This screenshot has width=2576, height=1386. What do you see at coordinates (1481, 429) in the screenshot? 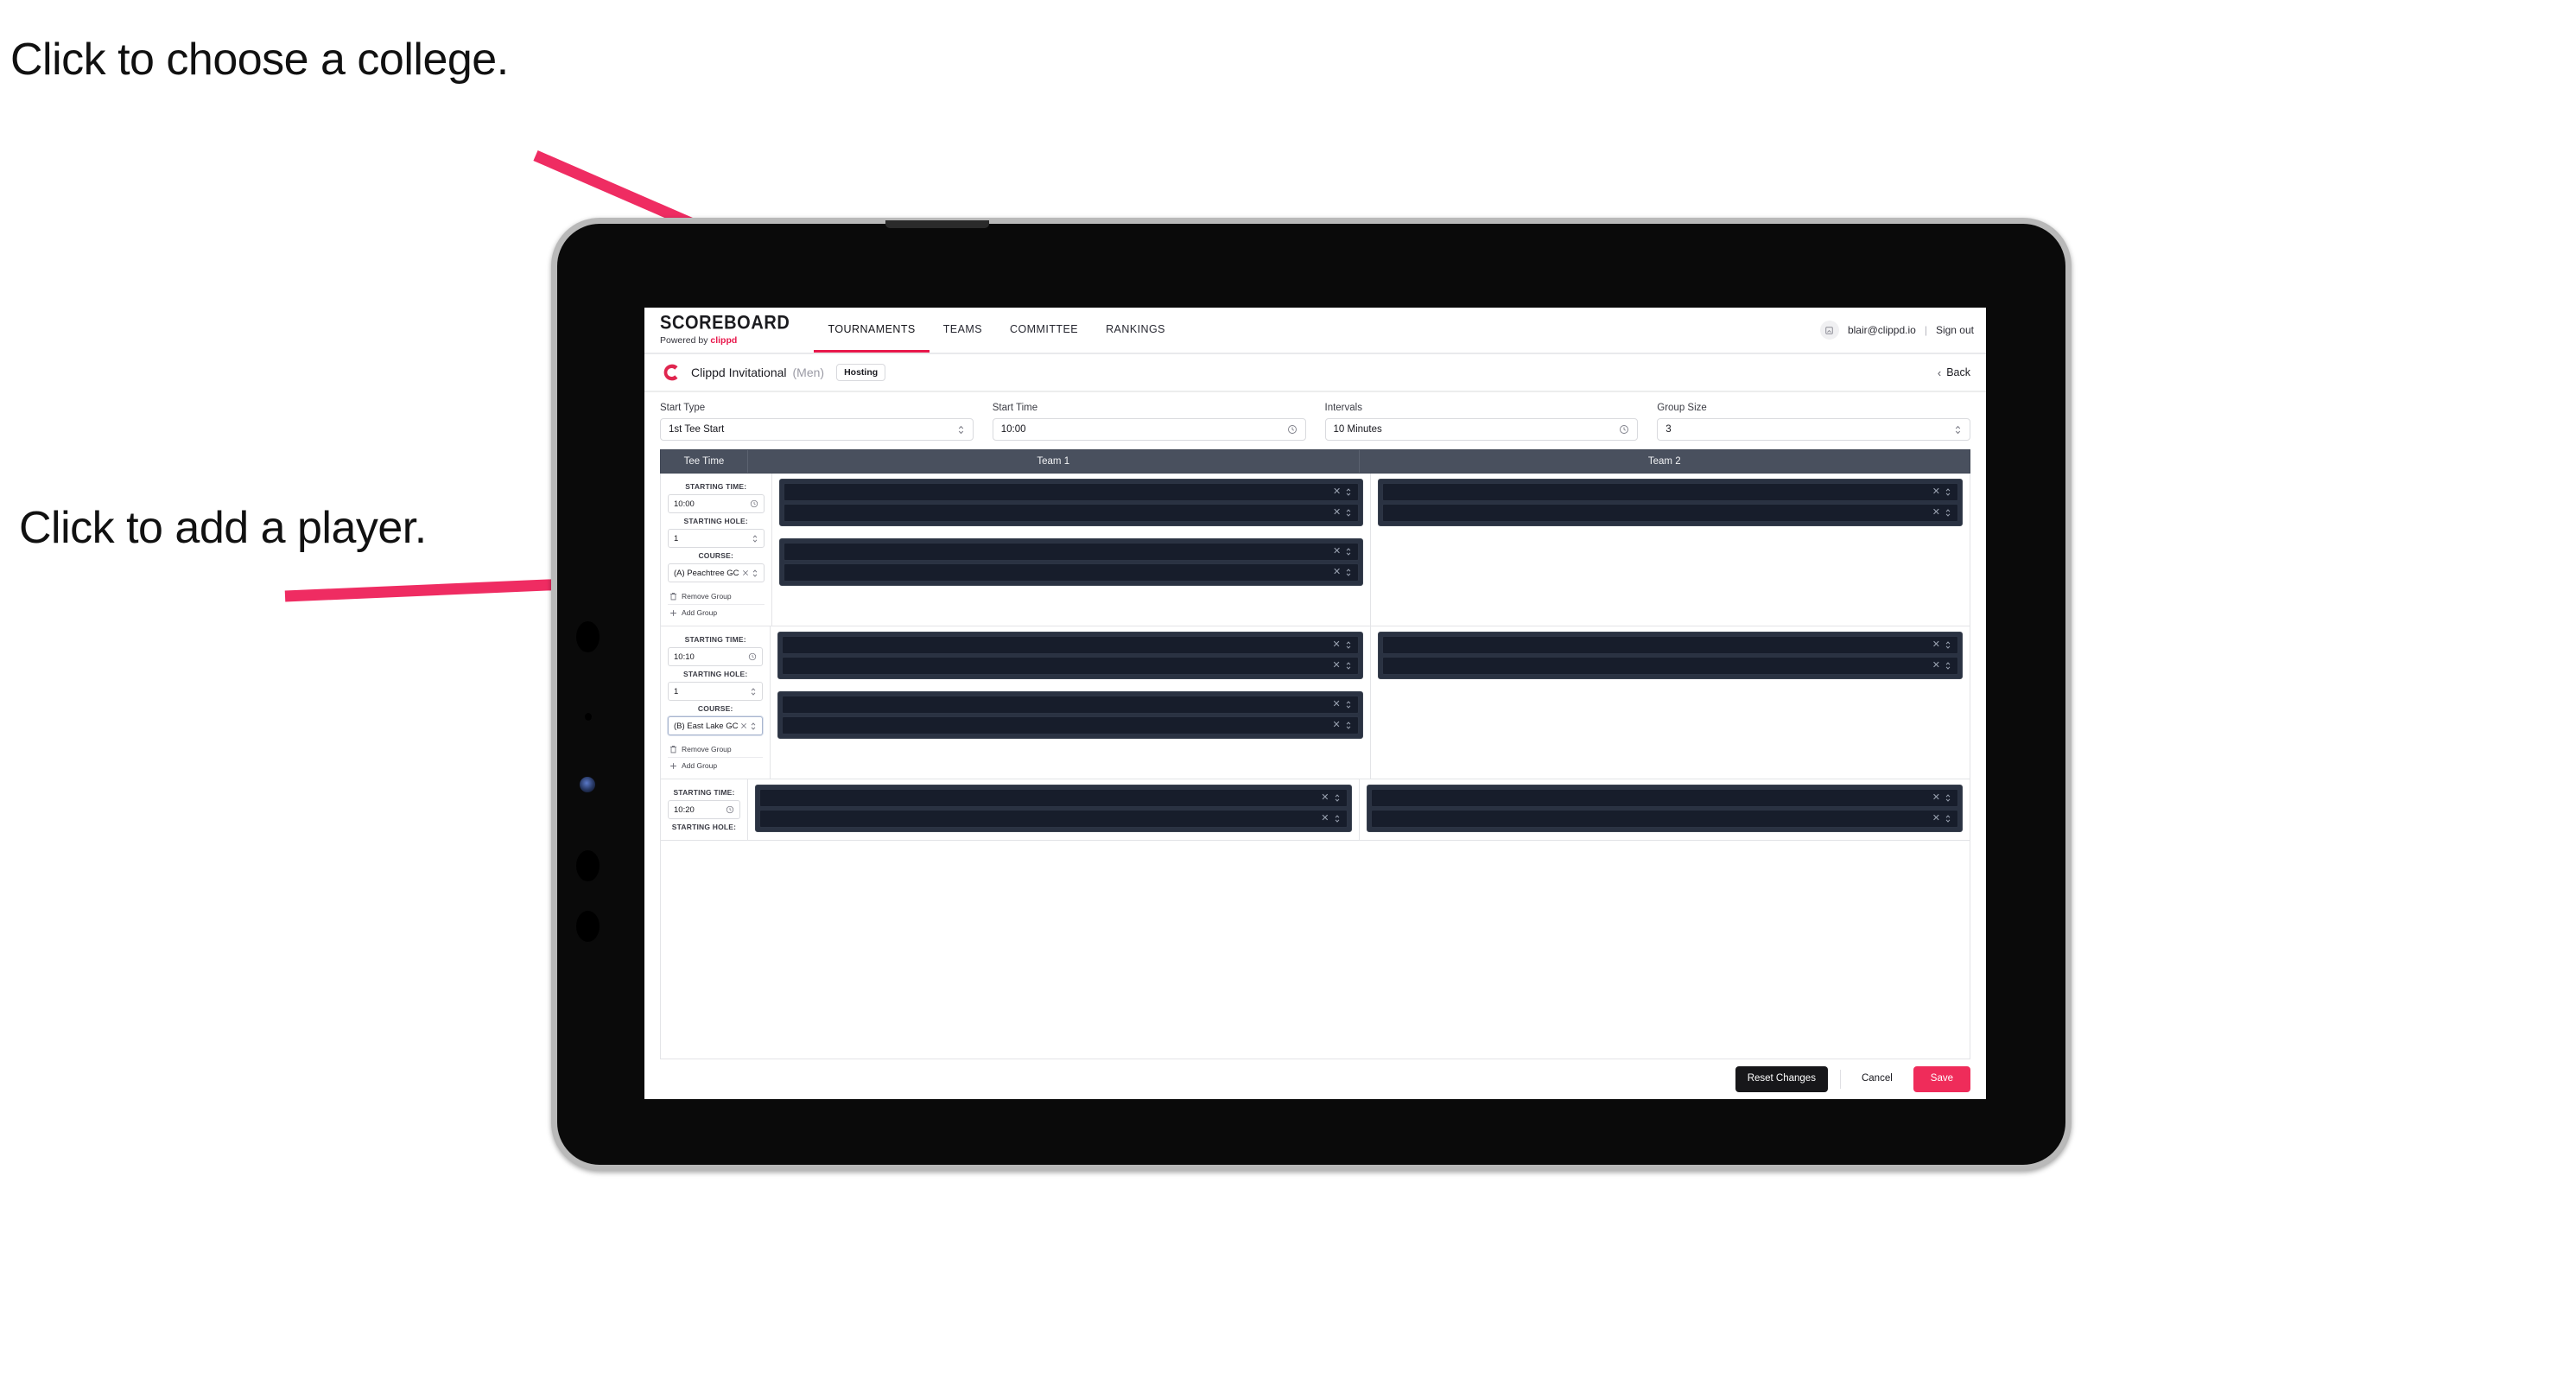
I see `input-intervals: 10 Minutes` at bounding box center [1481, 429].